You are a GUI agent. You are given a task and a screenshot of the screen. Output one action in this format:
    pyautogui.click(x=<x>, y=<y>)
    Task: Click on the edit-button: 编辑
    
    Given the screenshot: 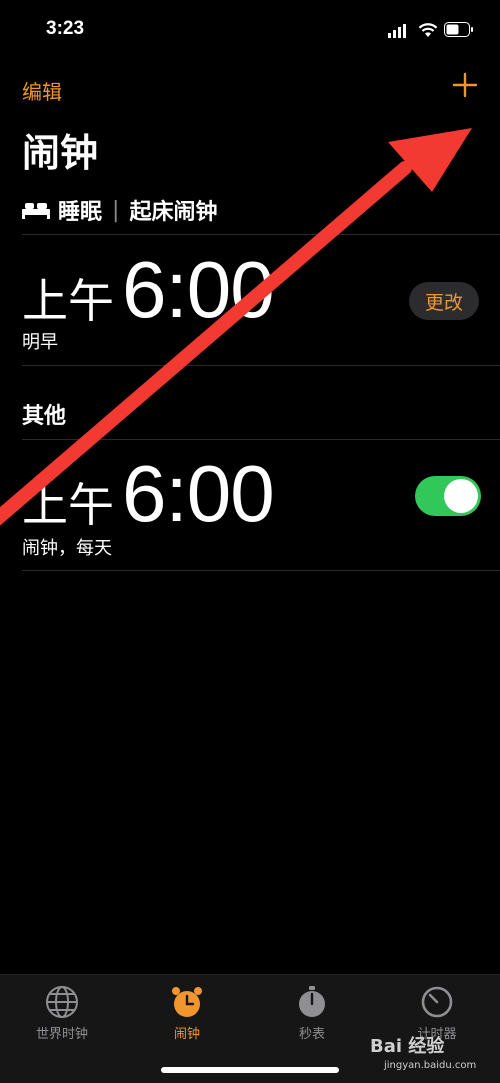 What is the action you would take?
    pyautogui.click(x=42, y=90)
    